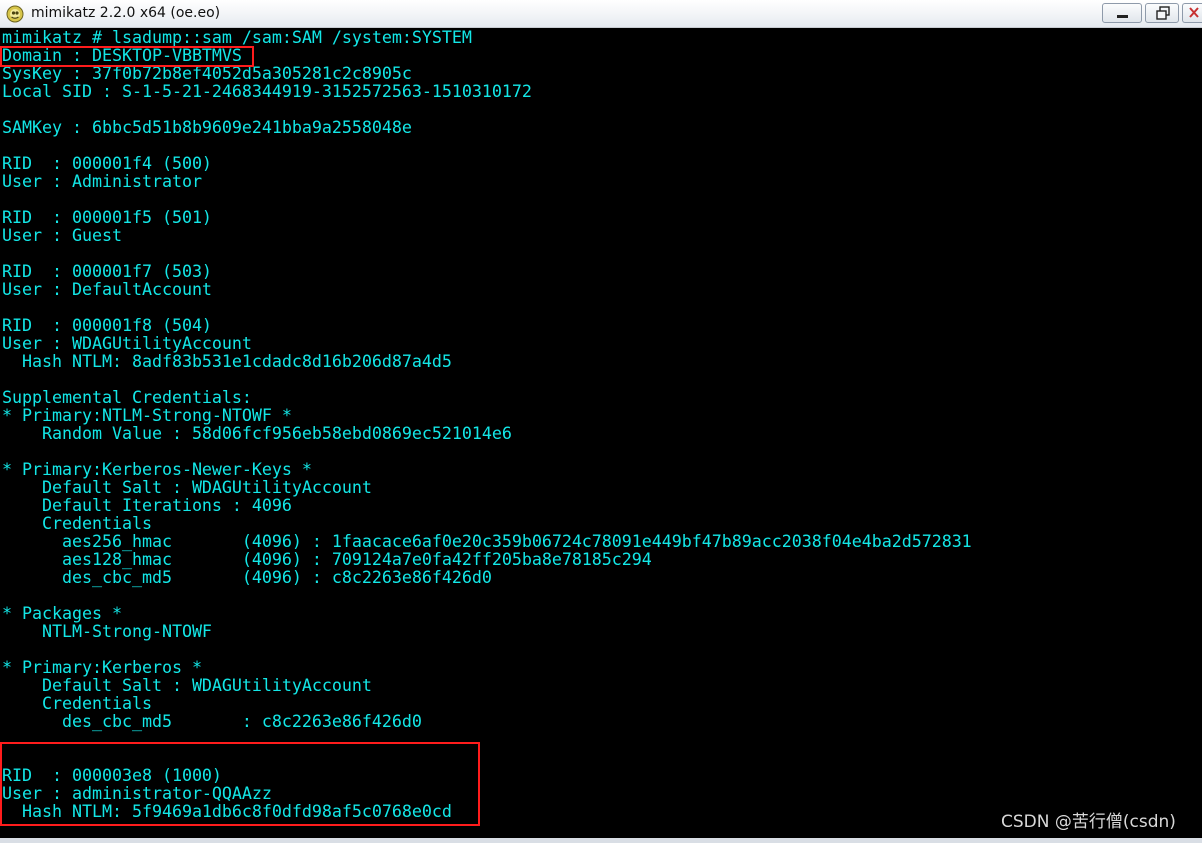 The height and width of the screenshot is (843, 1202). Describe the element at coordinates (62, 235) in the screenshot. I see `console-line: User : Guest` at that location.